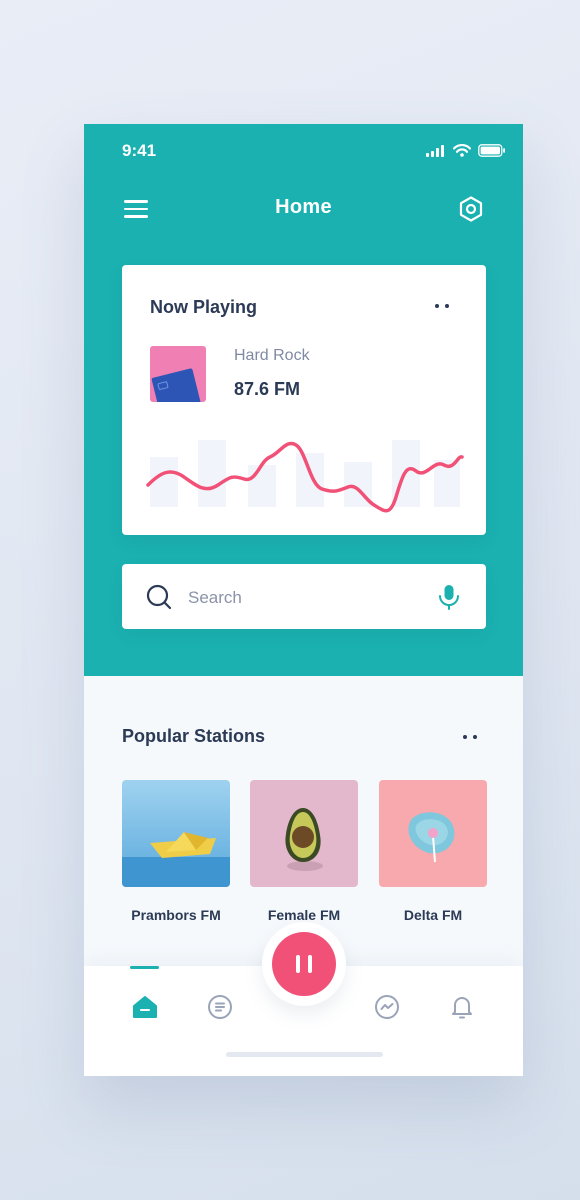 The width and height of the screenshot is (580, 1200). I want to click on search-bar, so click(304, 596).